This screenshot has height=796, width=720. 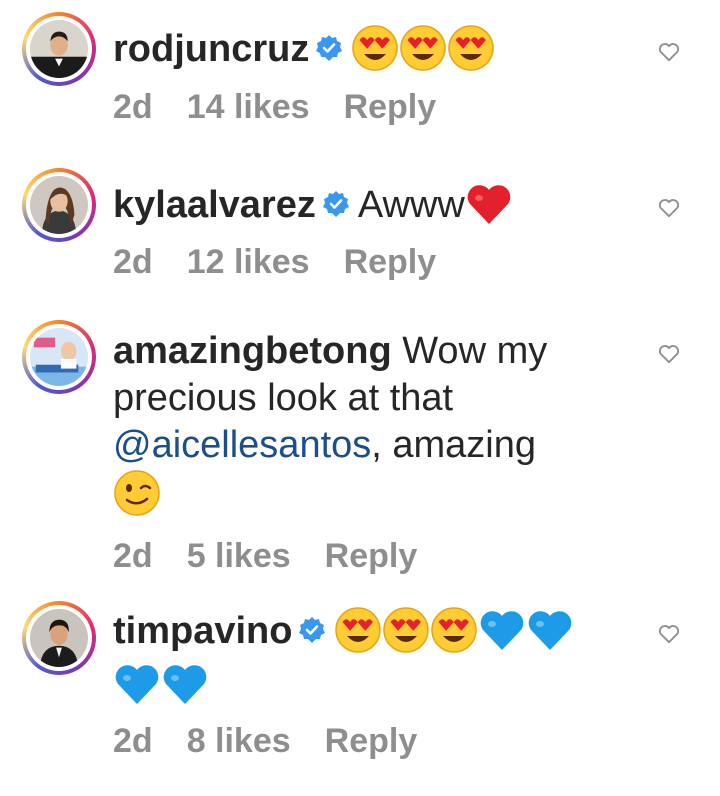 What do you see at coordinates (489, 204) in the screenshot?
I see `red-heart-emoji` at bounding box center [489, 204].